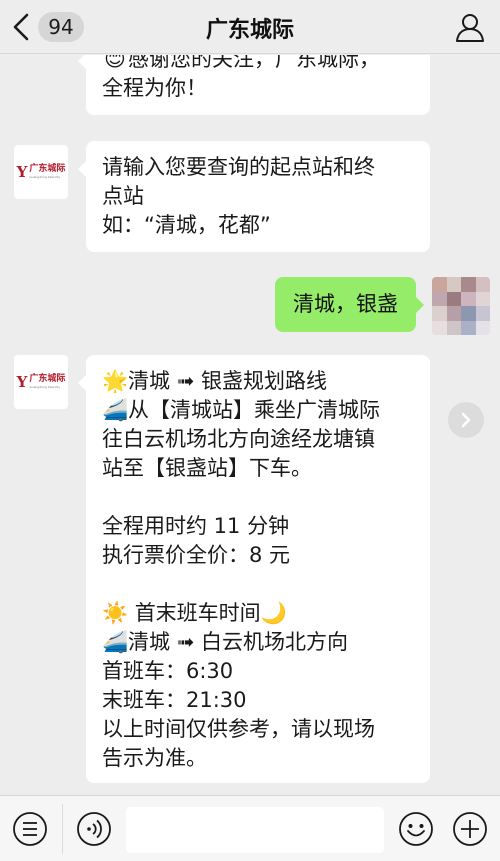 Image resolution: width=500 pixels, height=861 pixels. Describe the element at coordinates (238, 729) in the screenshot. I see `disclaimer-note: 以上时间仅供参考，请以现场` at that location.